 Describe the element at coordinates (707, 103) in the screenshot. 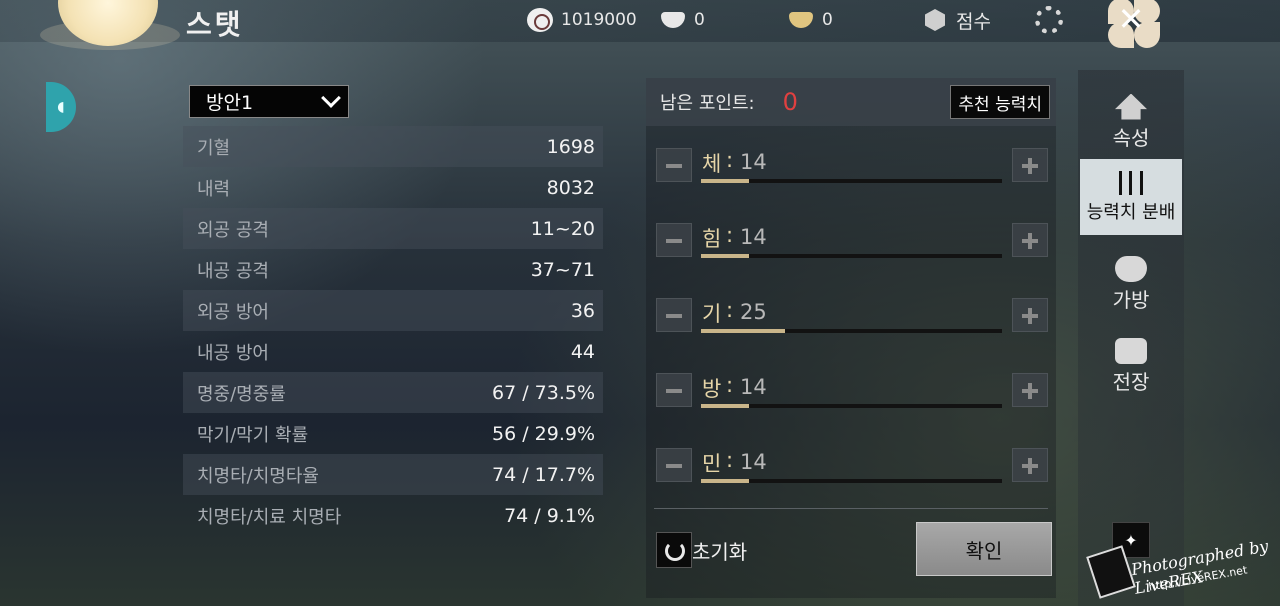

I see `remaining-points-label: 남은 포인트:` at that location.